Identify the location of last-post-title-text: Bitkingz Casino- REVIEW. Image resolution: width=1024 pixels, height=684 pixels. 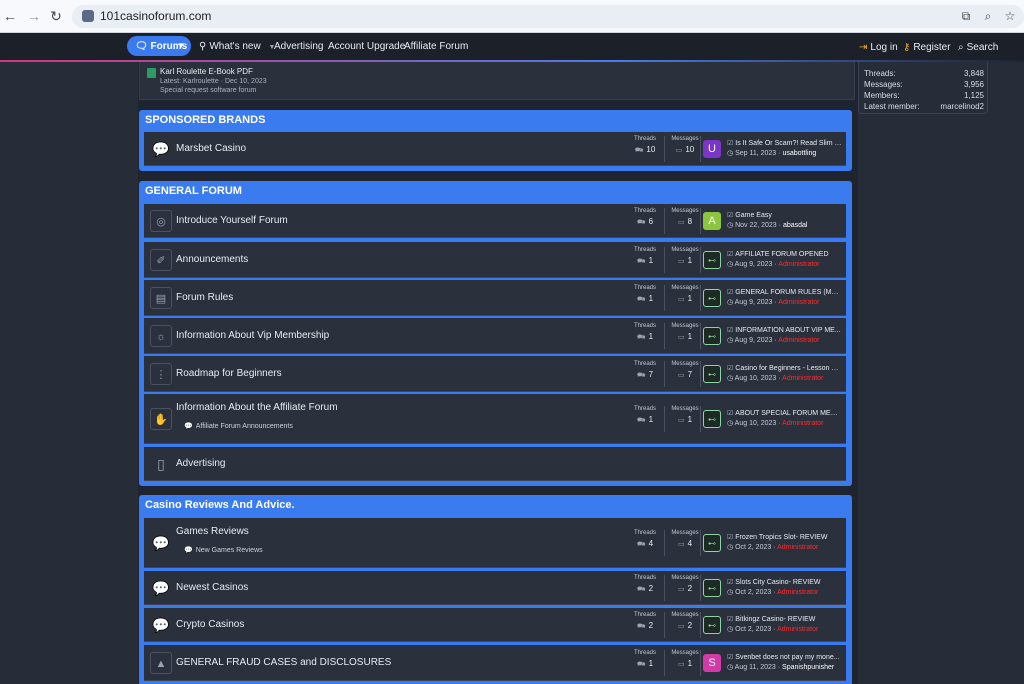
(775, 619).